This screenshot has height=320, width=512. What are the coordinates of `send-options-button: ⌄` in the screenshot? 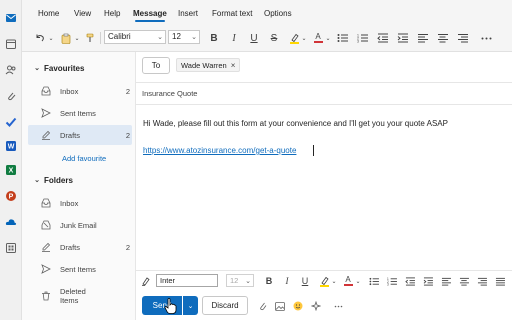 It's located at (190, 305).